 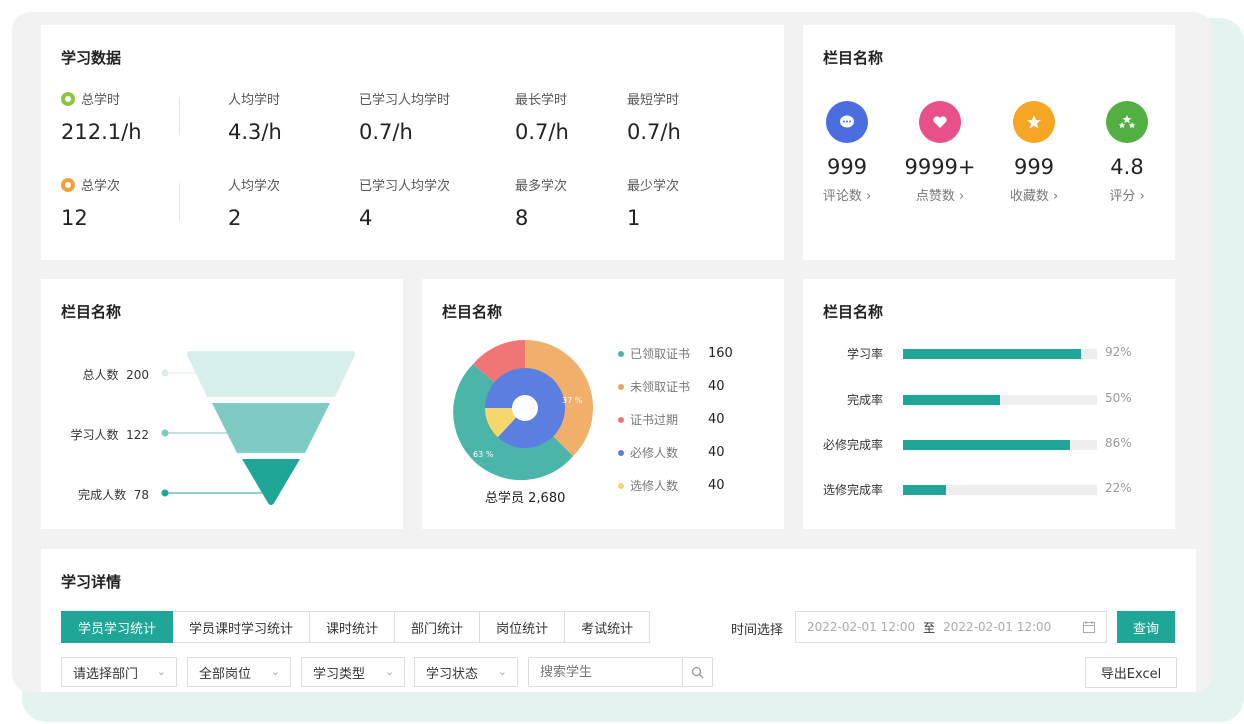 I want to click on legend-value: 40, so click(x=716, y=452).